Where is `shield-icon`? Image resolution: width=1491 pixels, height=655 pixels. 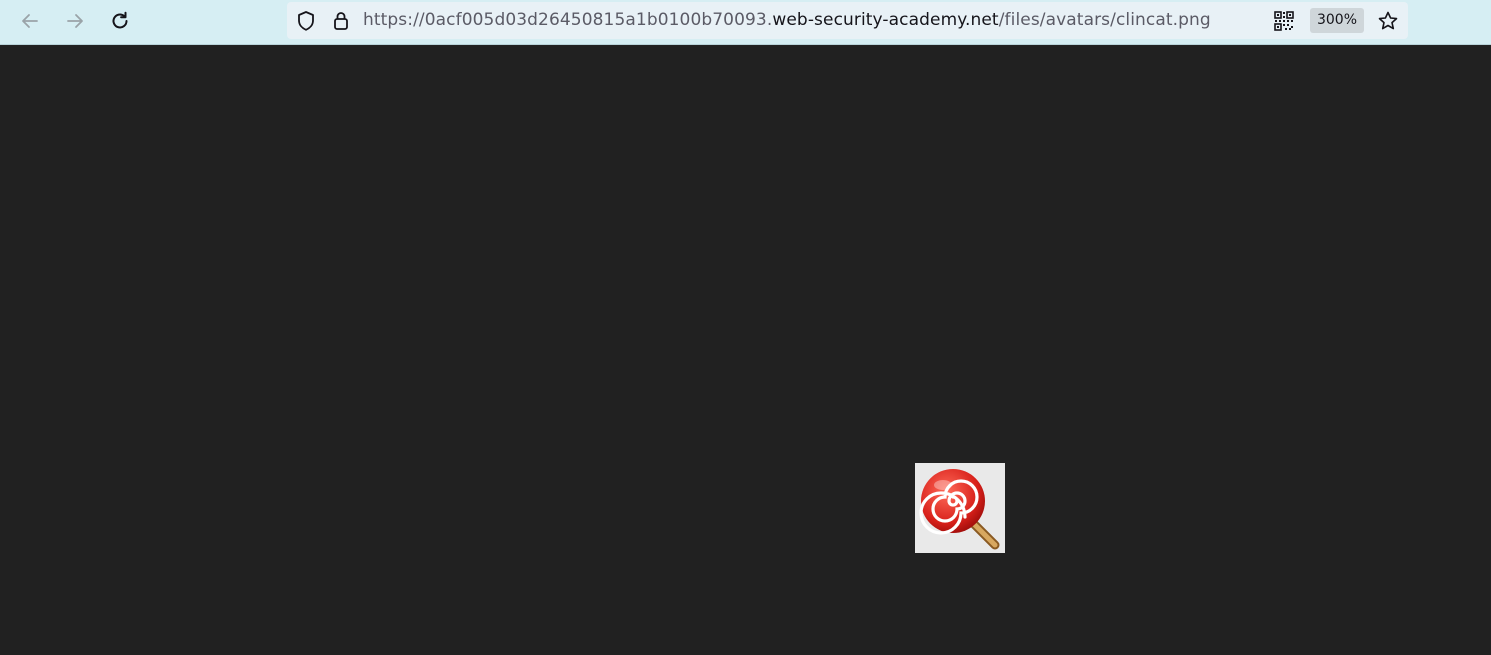
shield-icon is located at coordinates (306, 21).